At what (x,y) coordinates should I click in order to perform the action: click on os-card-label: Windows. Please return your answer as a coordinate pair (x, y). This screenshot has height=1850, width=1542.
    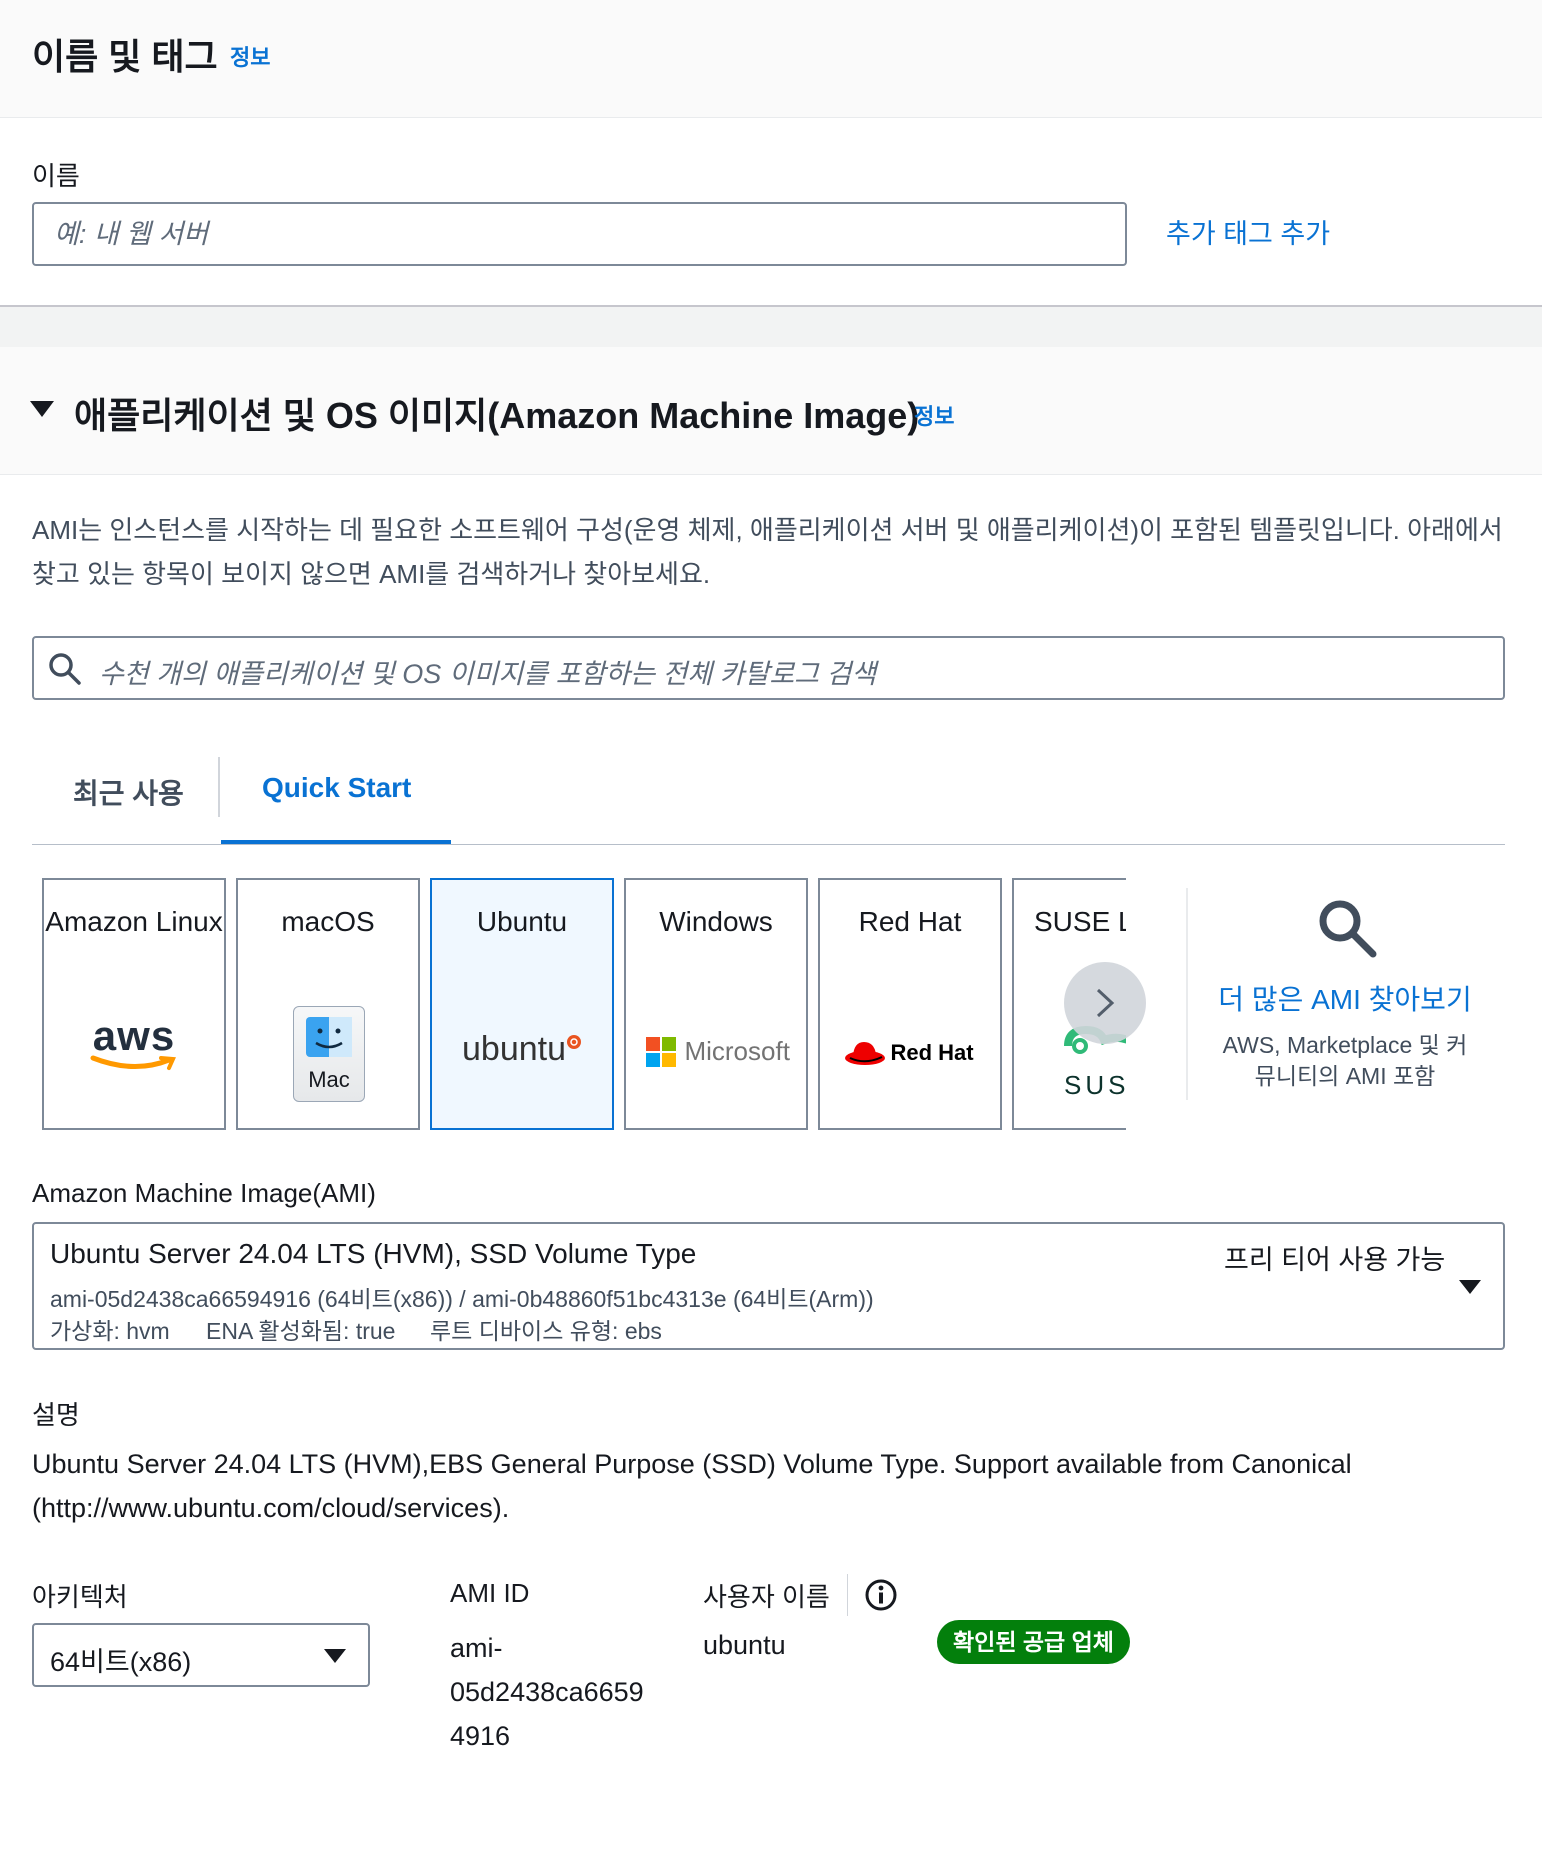
    Looking at the image, I should click on (716, 921).